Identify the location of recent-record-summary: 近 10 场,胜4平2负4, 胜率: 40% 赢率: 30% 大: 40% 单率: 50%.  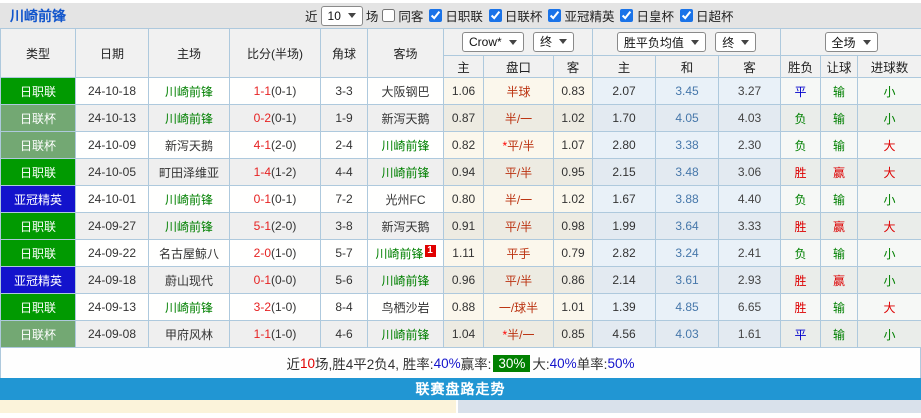
(460, 363).